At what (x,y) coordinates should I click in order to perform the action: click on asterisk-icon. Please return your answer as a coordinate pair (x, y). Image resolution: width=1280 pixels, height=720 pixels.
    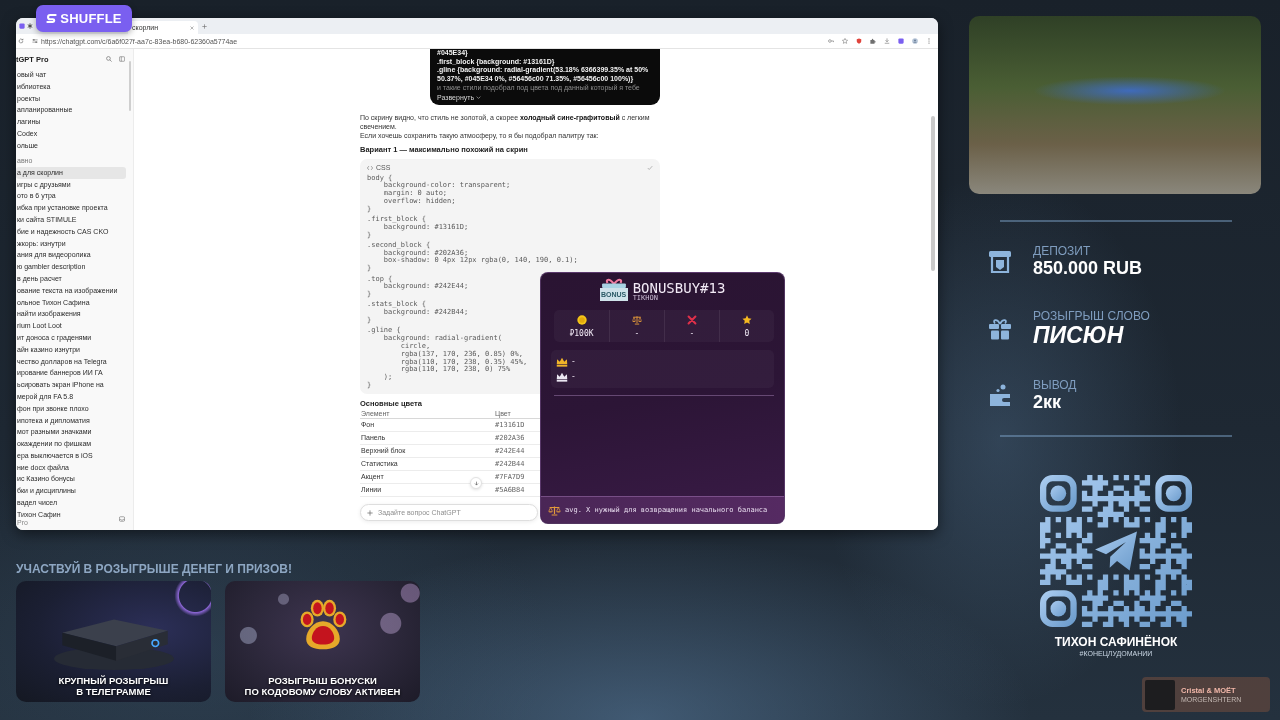
    Looking at the image, I should click on (30, 26).